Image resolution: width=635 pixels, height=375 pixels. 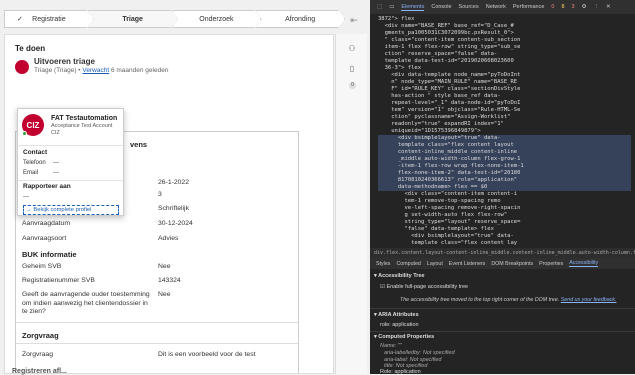 What do you see at coordinates (504, 145) in the screenshot?
I see `dom-line: template class="flex content layout` at bounding box center [504, 145].